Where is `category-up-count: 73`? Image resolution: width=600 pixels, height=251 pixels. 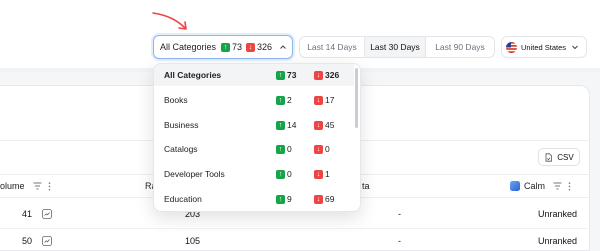 category-up-count: 73 is located at coordinates (237, 47).